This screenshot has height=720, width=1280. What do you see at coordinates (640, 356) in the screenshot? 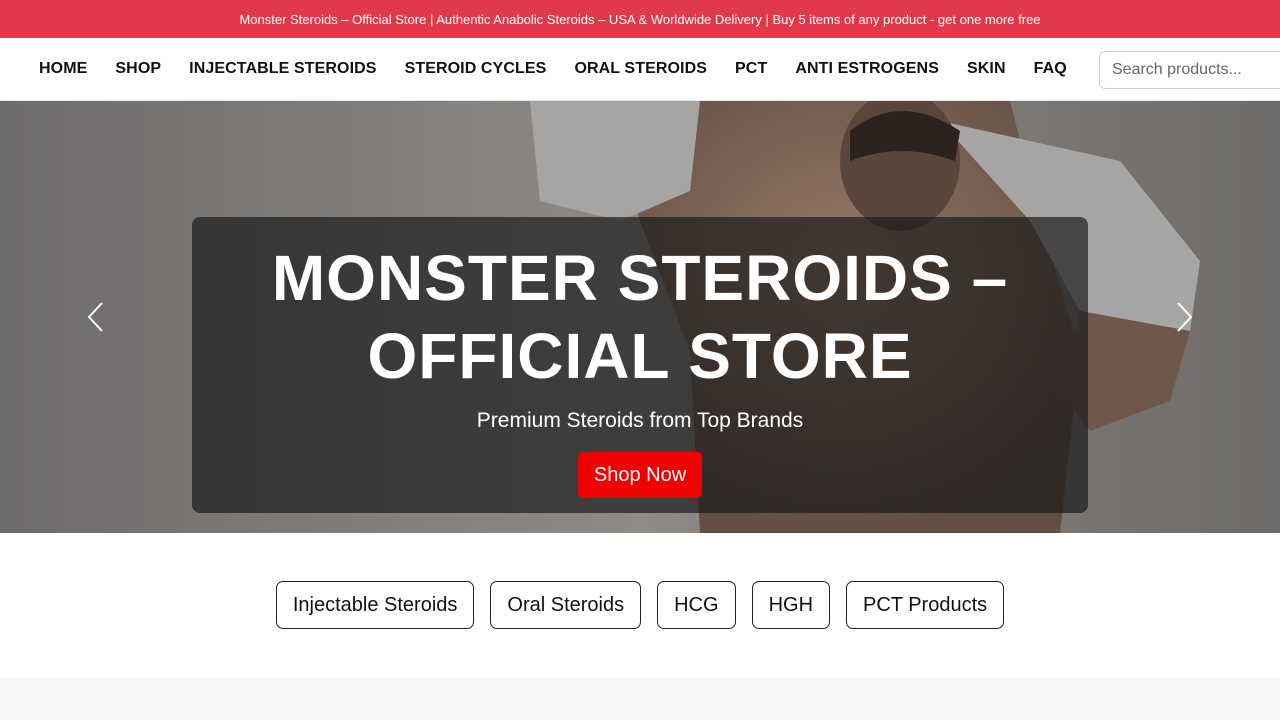
I see `hero-title-line-2: OFFICIAL STORE` at bounding box center [640, 356].